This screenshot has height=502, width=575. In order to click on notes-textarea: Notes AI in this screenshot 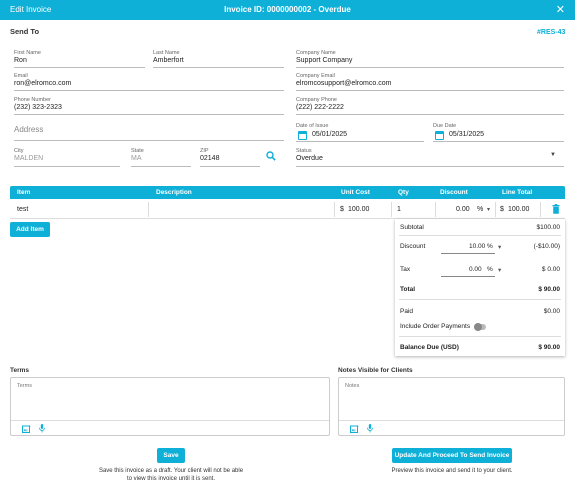, I will do `click(451, 406)`.